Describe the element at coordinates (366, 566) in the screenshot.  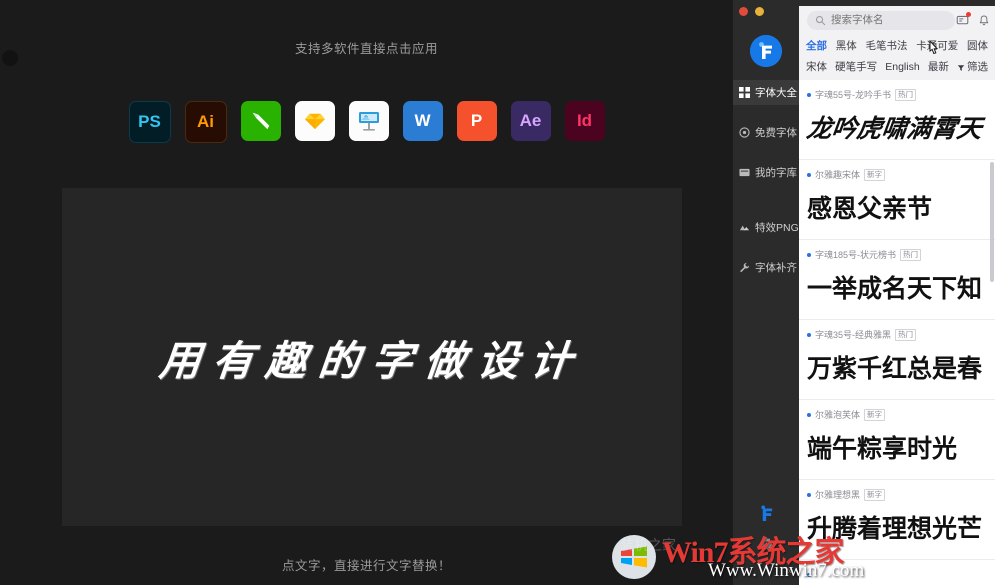
I see `editor-hint-bottom: 点文字，直接进行文字替换！` at that location.